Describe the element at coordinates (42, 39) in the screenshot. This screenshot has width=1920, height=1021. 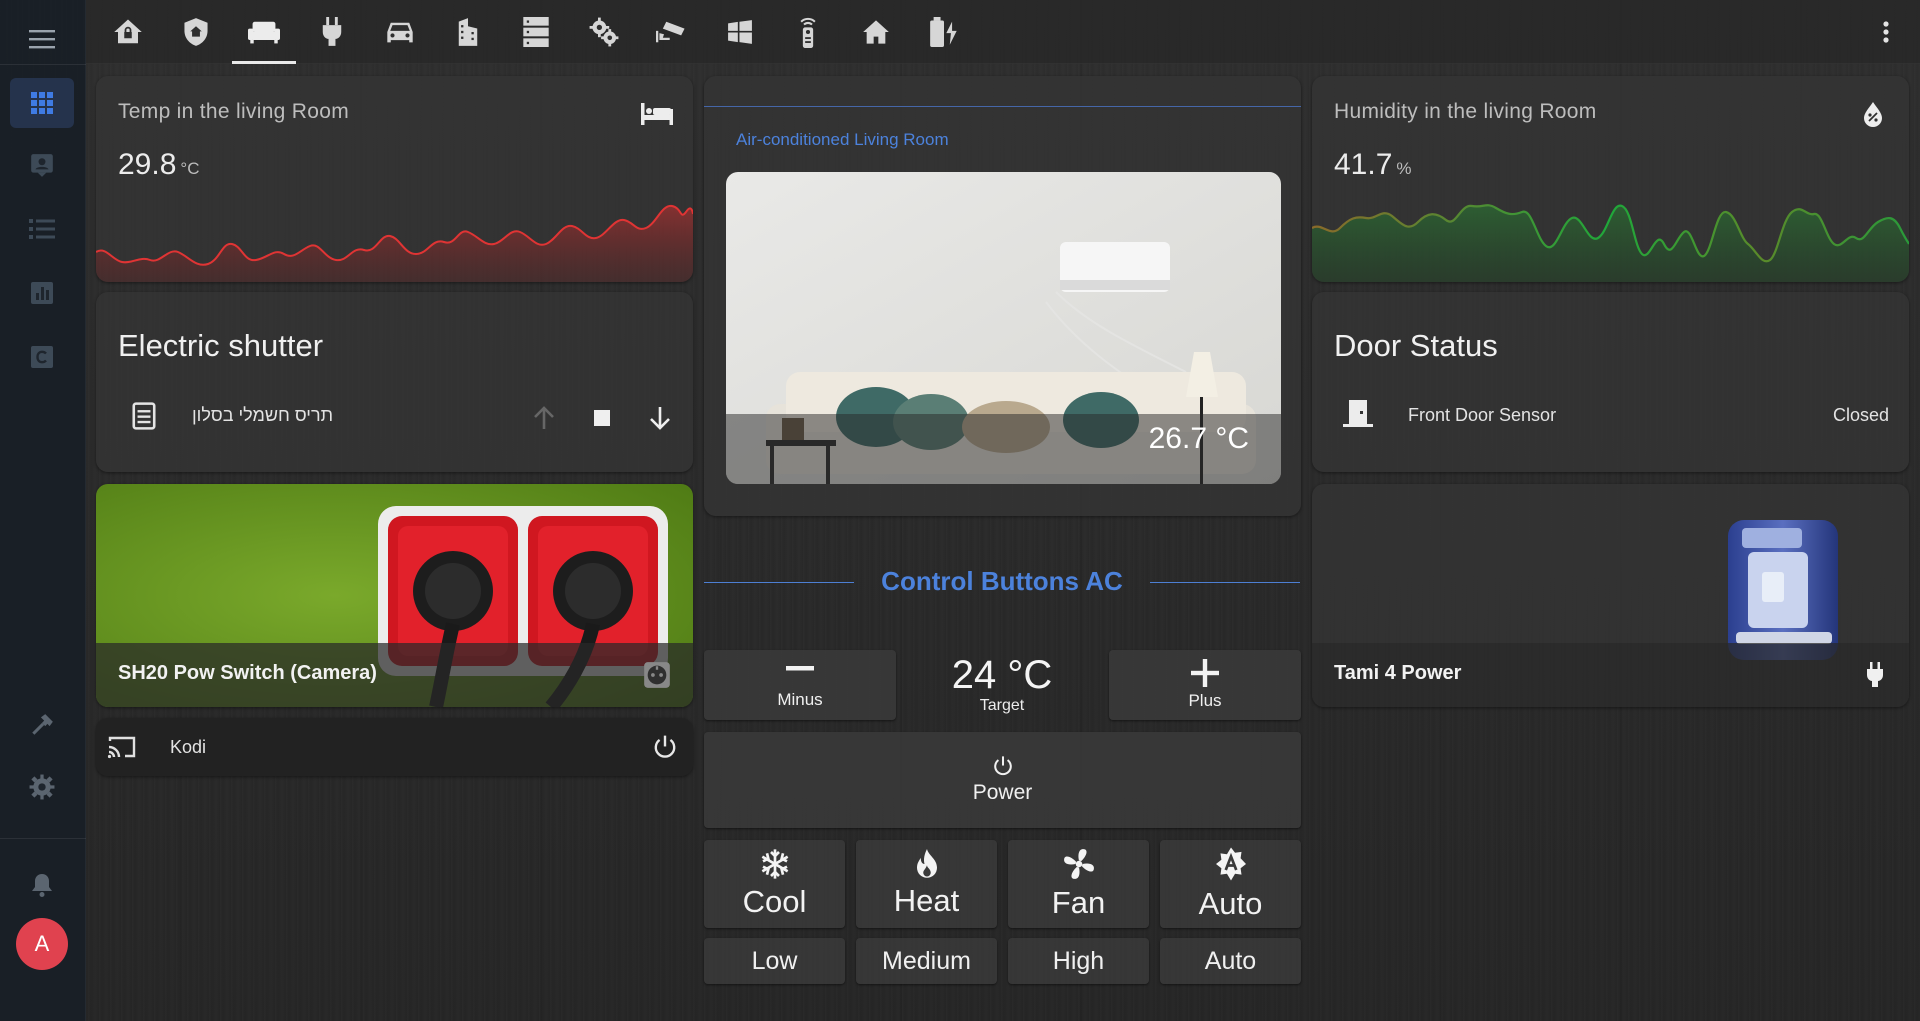
I see `menu-toggle-button` at that location.